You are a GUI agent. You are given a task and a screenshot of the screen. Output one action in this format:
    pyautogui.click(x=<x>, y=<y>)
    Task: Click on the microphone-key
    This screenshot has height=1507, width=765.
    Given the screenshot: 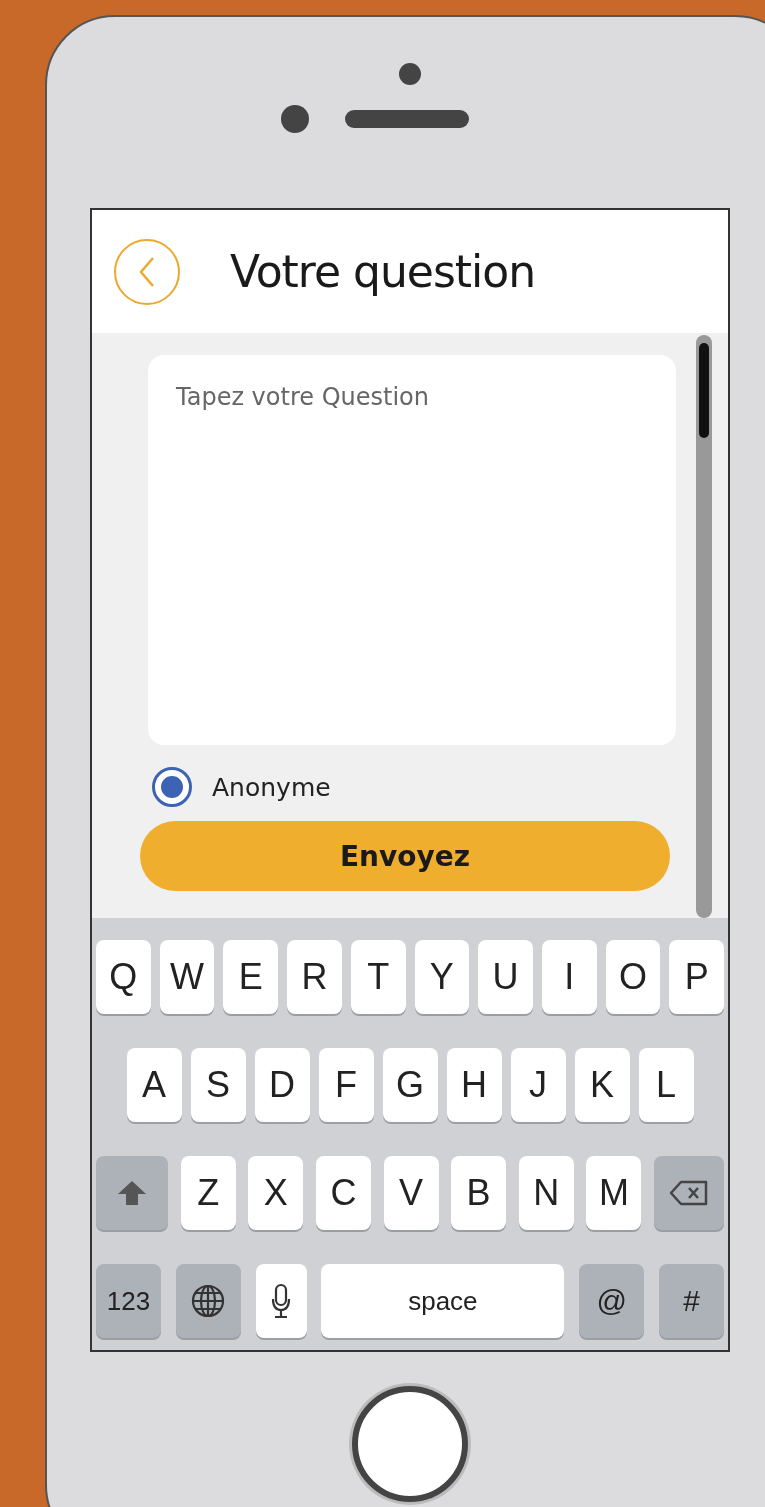 What is the action you would take?
    pyautogui.click(x=281, y=1301)
    